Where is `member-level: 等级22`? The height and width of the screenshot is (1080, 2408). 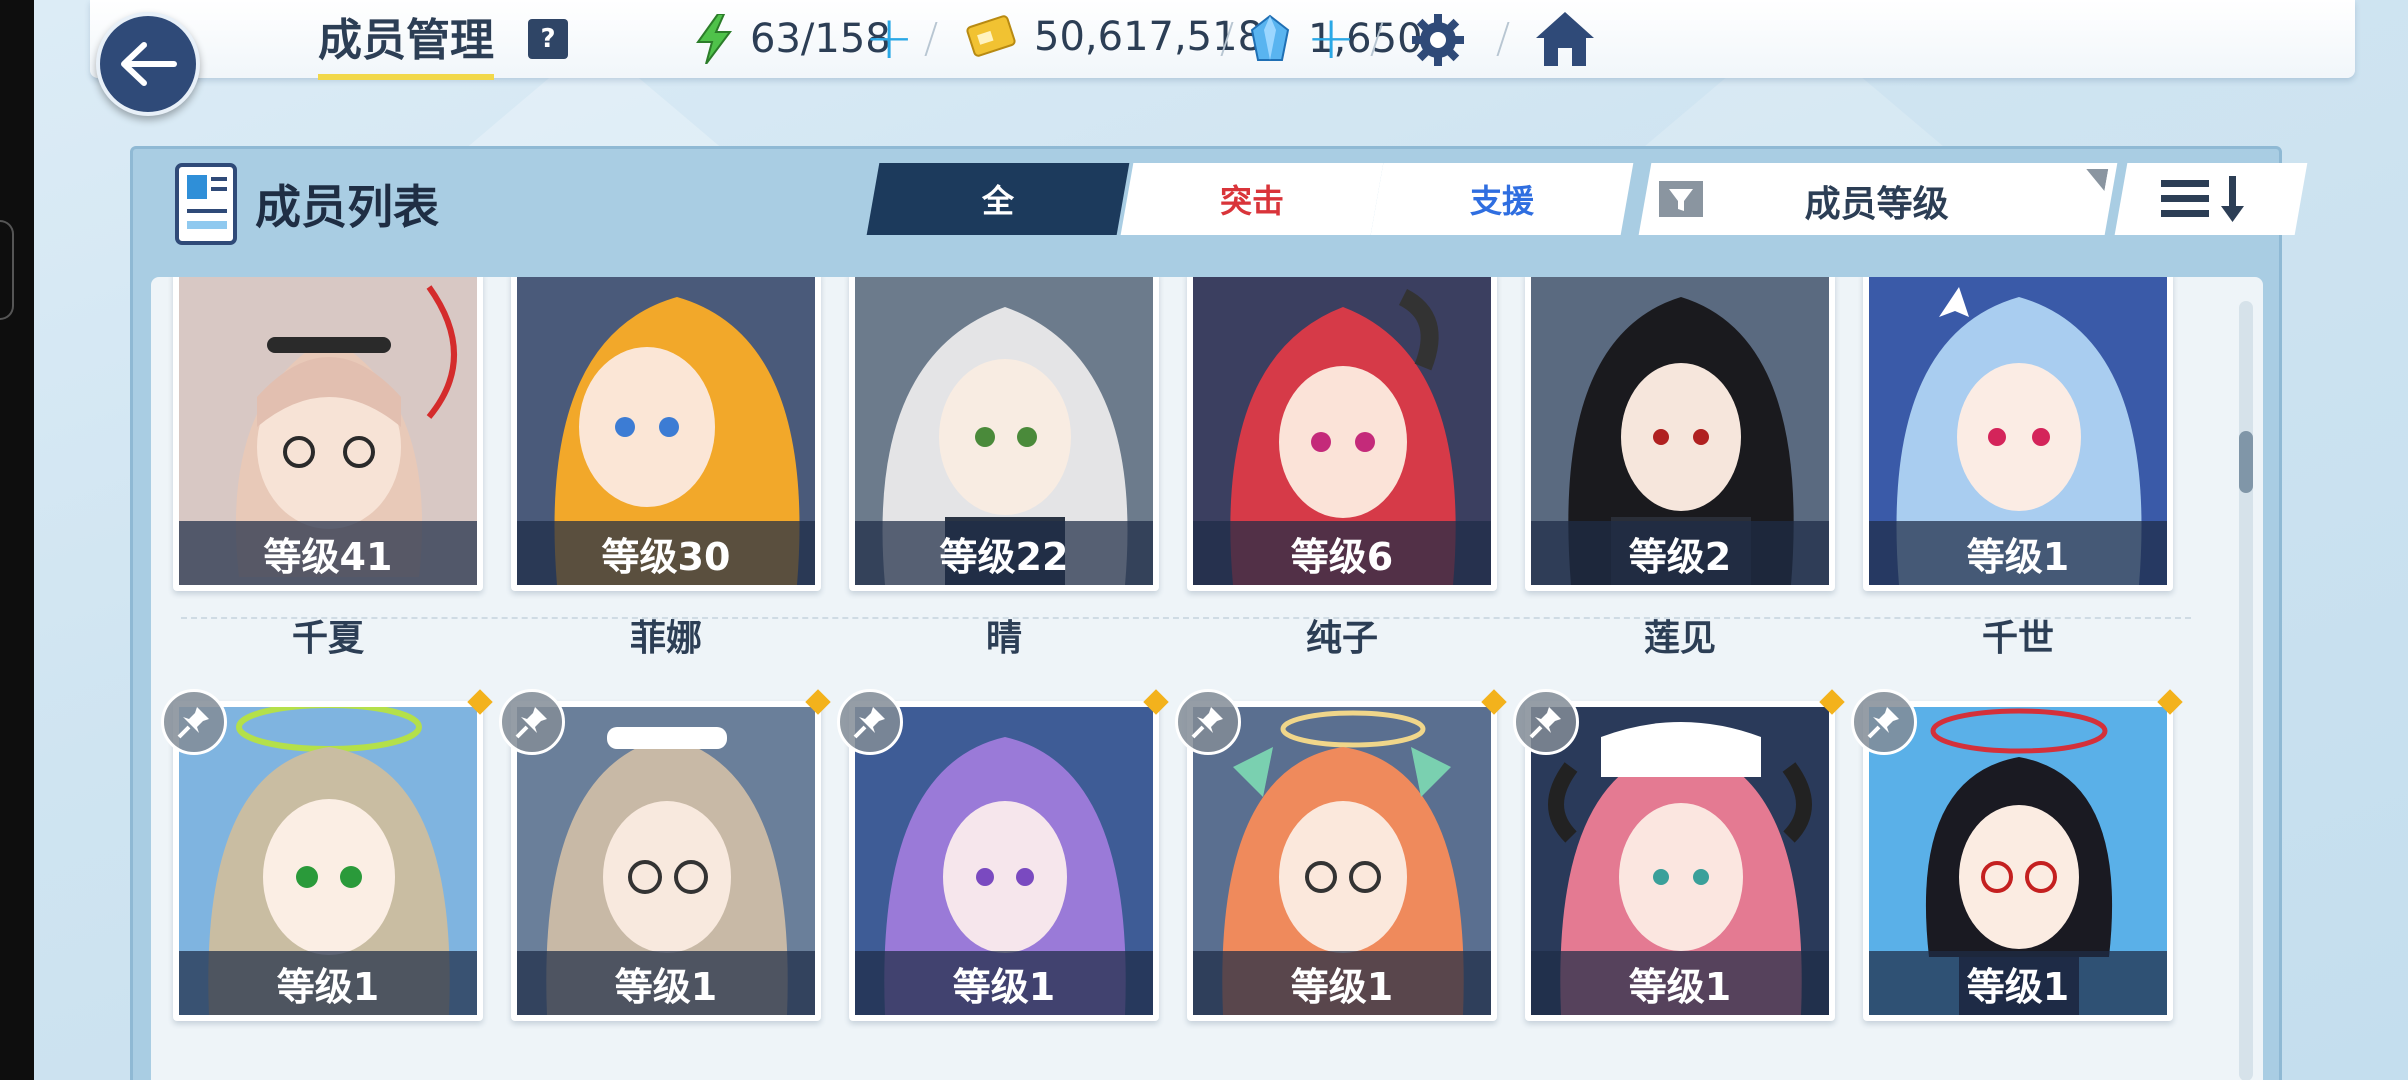 member-level: 等级22 is located at coordinates (1004, 553).